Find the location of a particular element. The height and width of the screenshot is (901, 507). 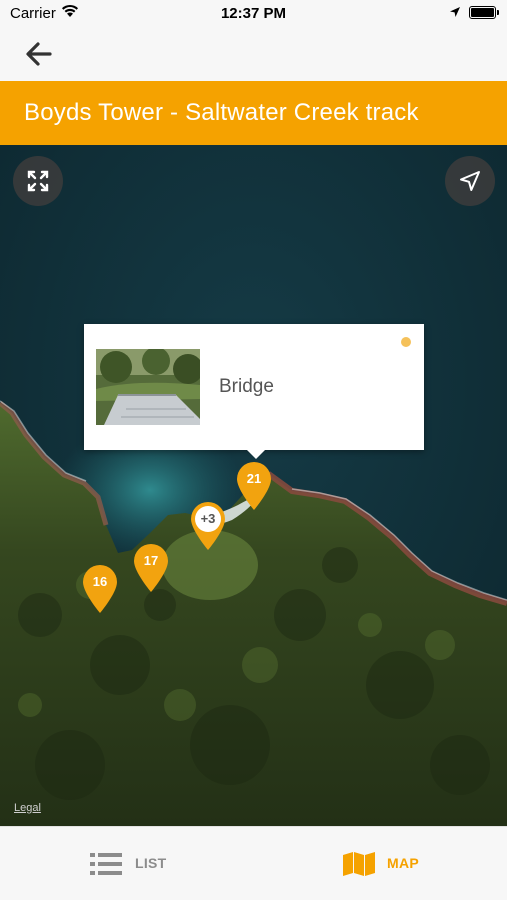

pin-label: 16 is located at coordinates (100, 581).